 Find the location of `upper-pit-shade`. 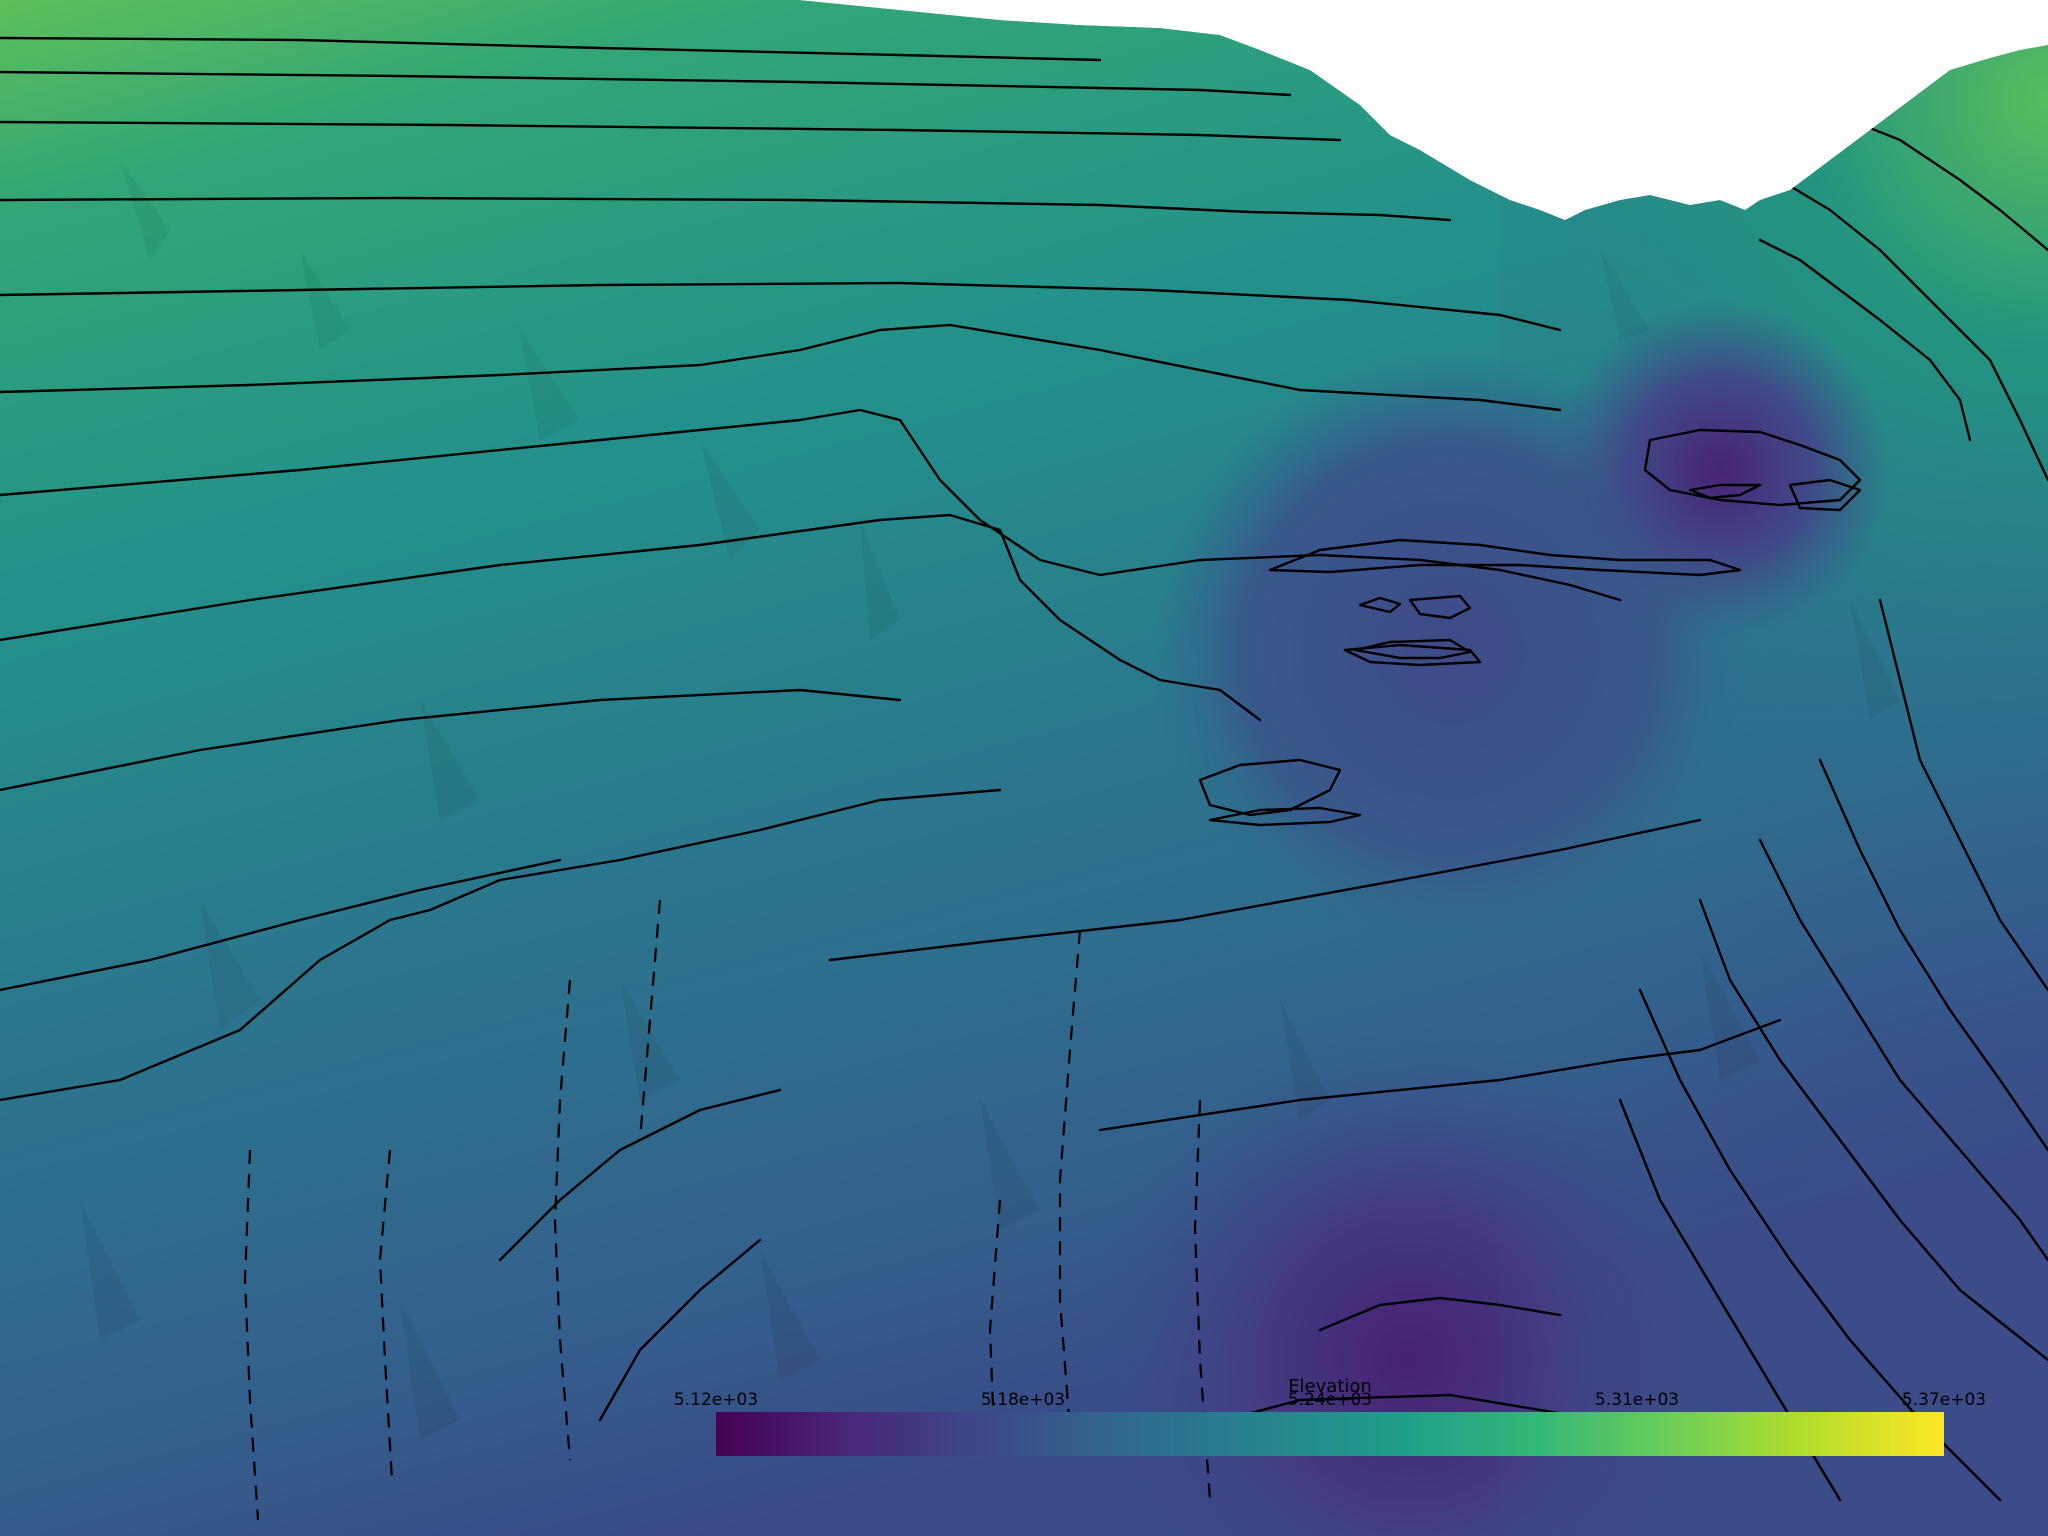

upper-pit-shade is located at coordinates (1720, 470).